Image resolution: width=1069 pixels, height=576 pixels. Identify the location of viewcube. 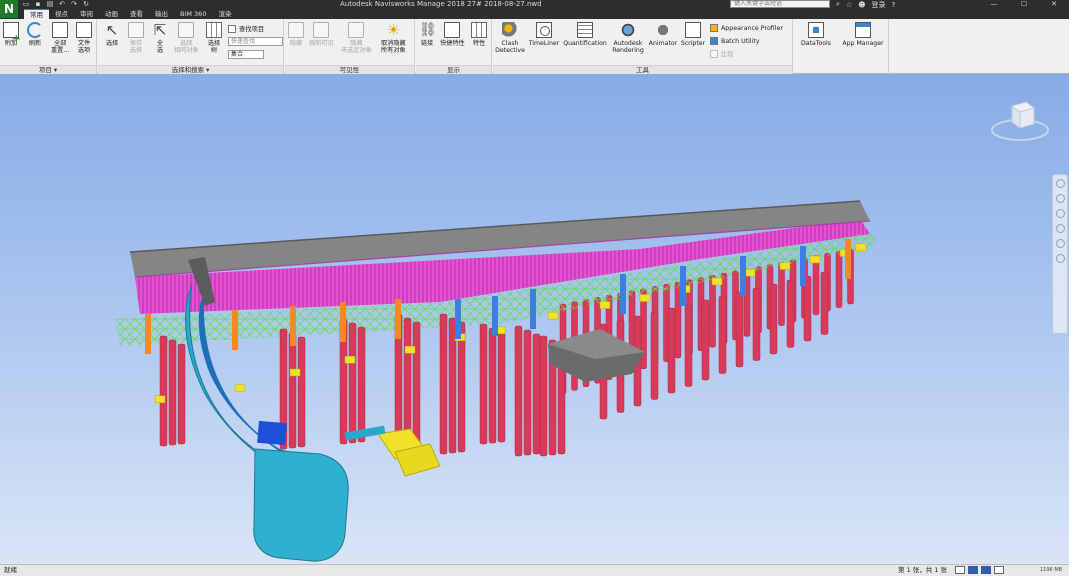
(1020, 119).